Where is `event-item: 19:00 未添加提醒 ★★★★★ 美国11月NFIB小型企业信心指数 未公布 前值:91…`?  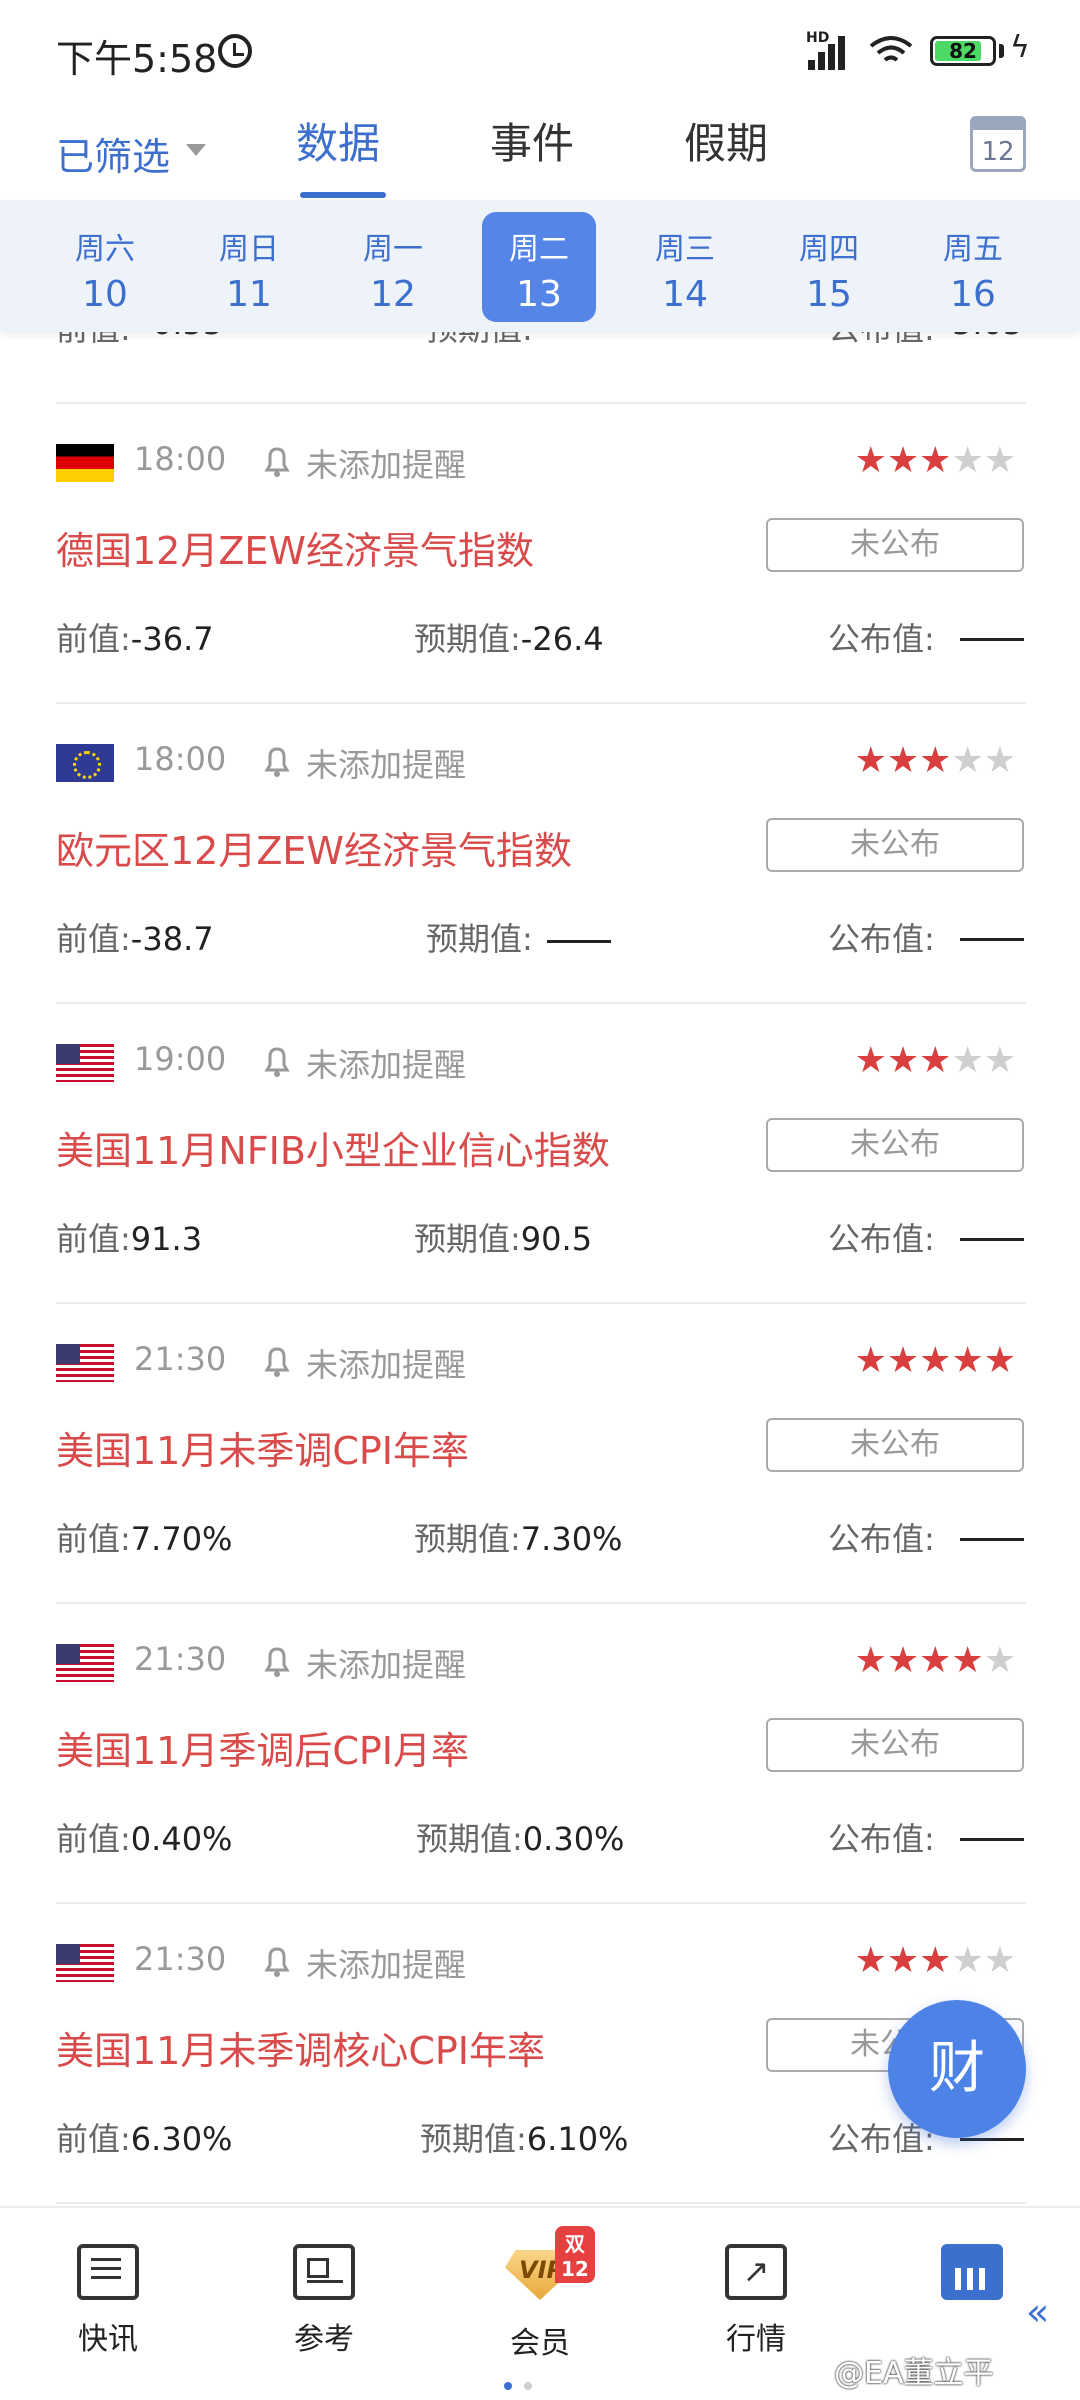 event-item: 19:00 未添加提醒 ★★★★★ 美国11月NFIB小型企业信心指数 未公布 前值:91… is located at coordinates (540, 1154).